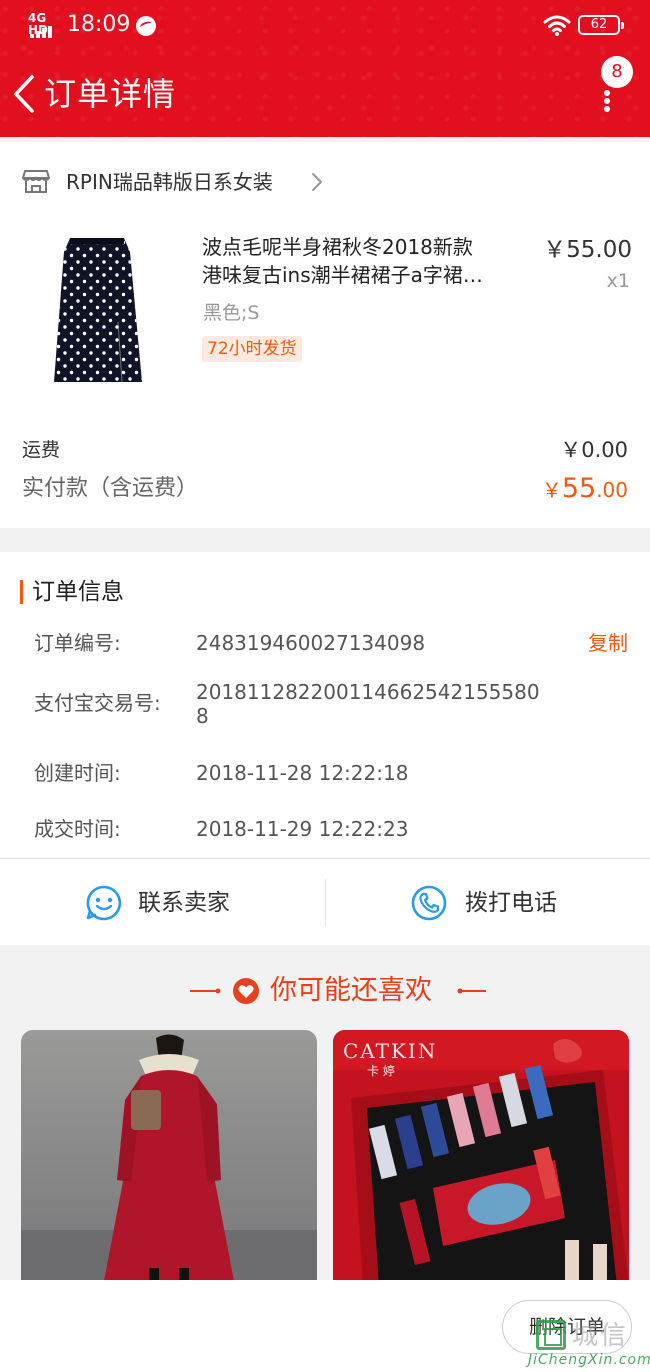 This screenshot has width=650, height=1372. Describe the element at coordinates (104, 903) in the screenshot. I see `chat-face-icon` at that location.